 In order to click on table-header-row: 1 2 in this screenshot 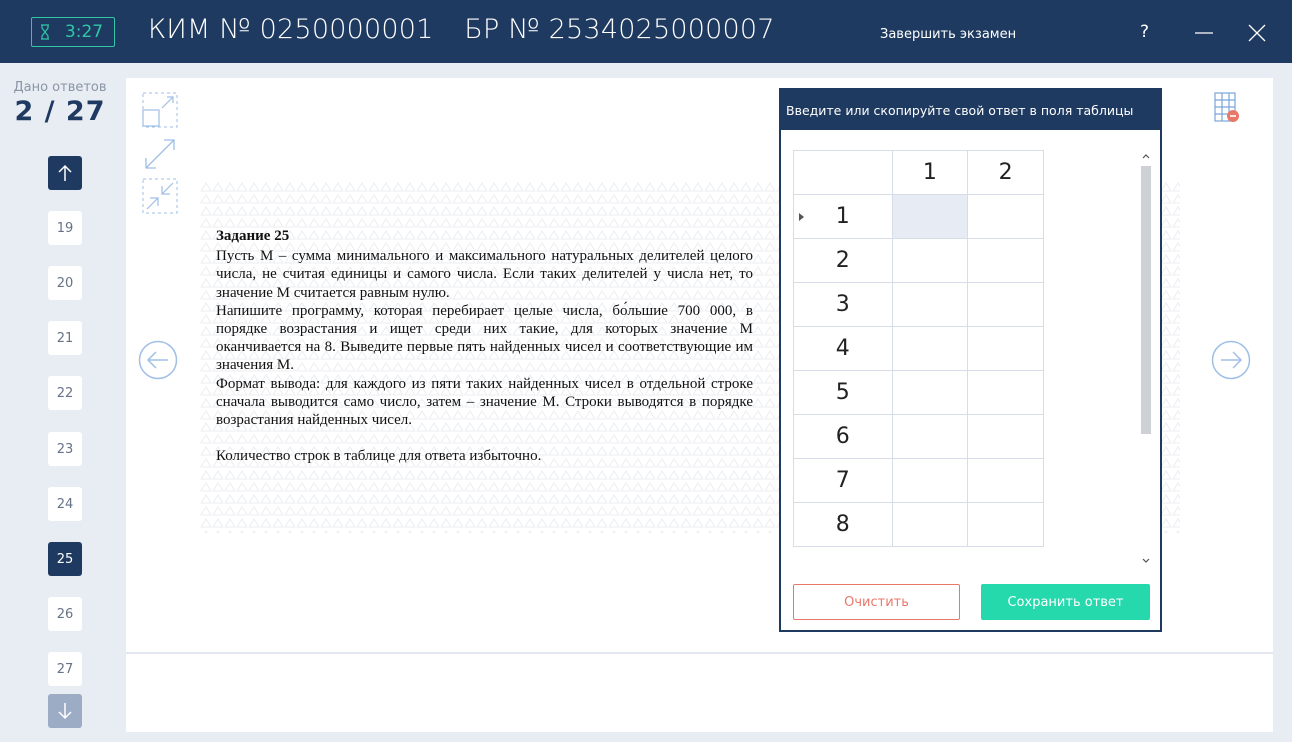, I will do `click(918, 172)`.